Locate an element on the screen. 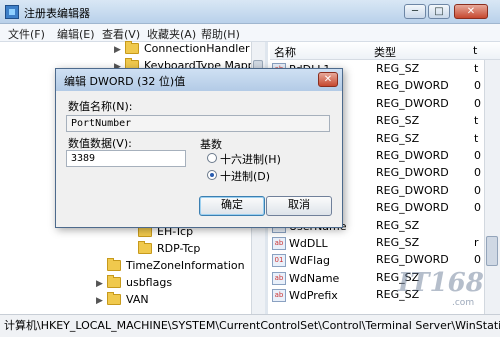 This screenshot has width=500, height=337. value-data-label: 数值数据(V): is located at coordinates (100, 143).